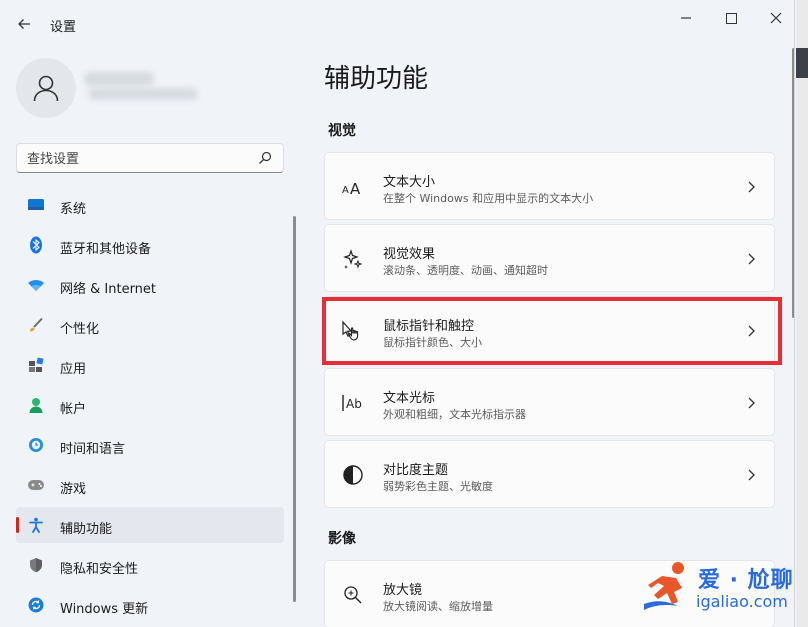  I want to click on watermark-main-text: 爱 · 尬聊, so click(746, 580).